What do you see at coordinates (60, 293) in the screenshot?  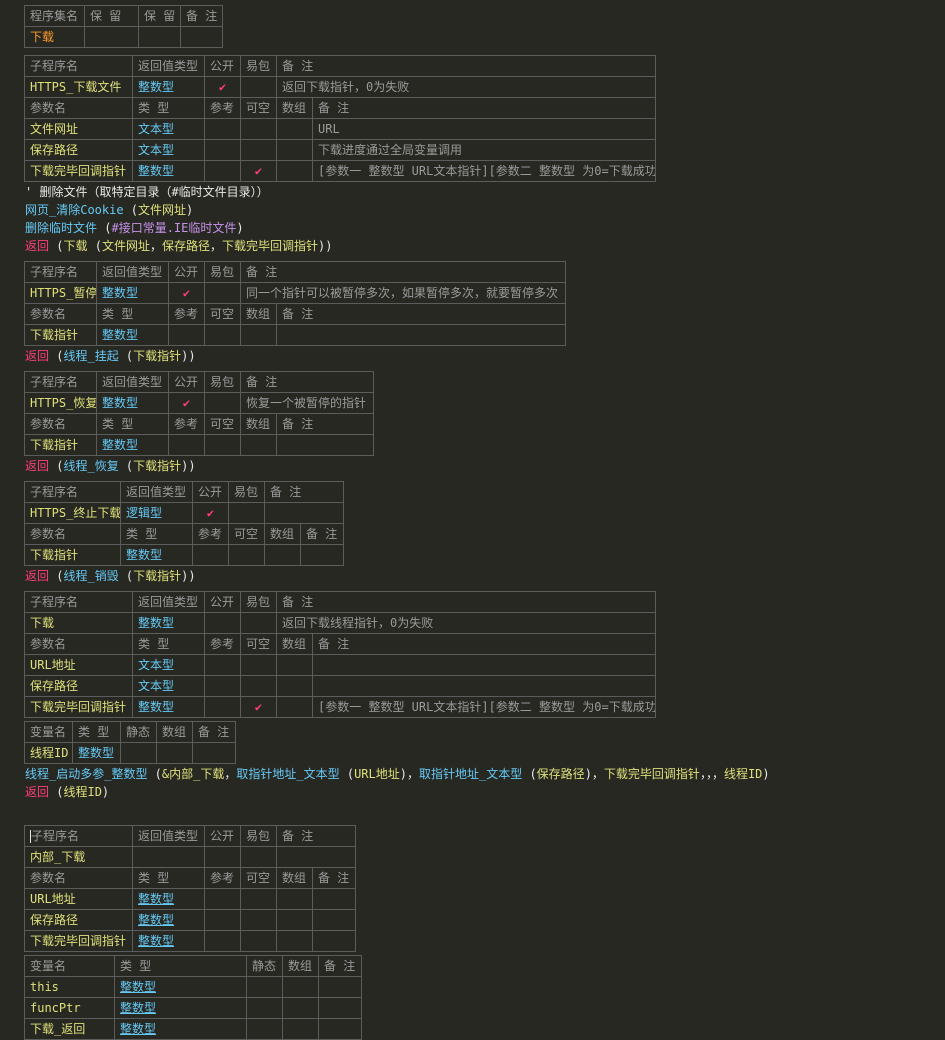 I see `sub-name: HTTPS_暂停` at bounding box center [60, 293].